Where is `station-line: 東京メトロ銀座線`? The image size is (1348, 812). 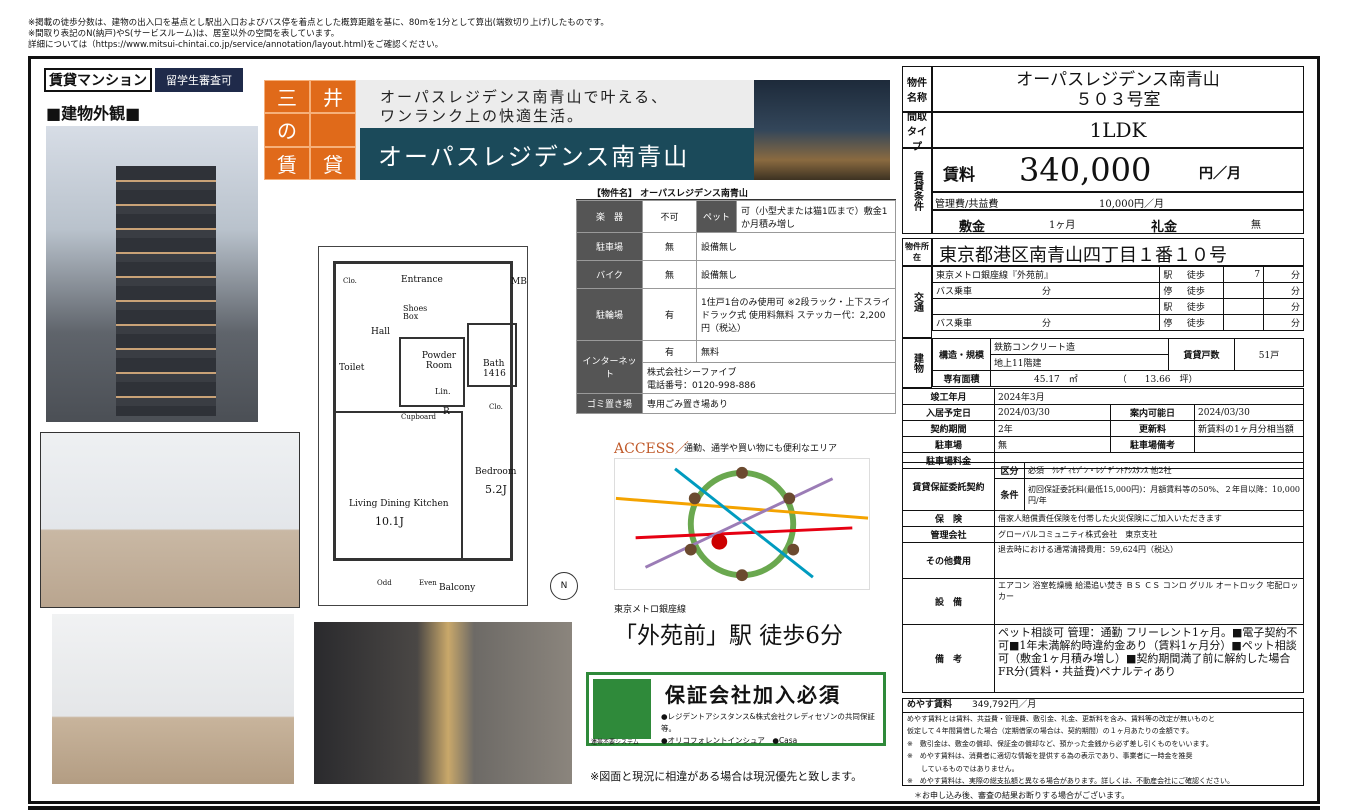 station-line: 東京メトロ銀座線 is located at coordinates (650, 610).